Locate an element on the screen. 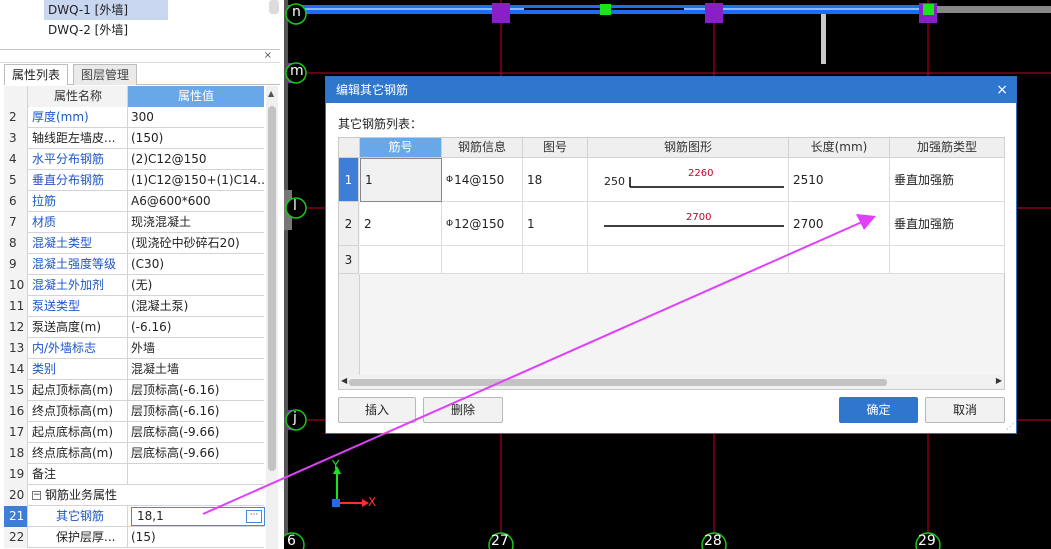  property-row: 10 混凝土外加剂 (无) is located at coordinates (134, 285).